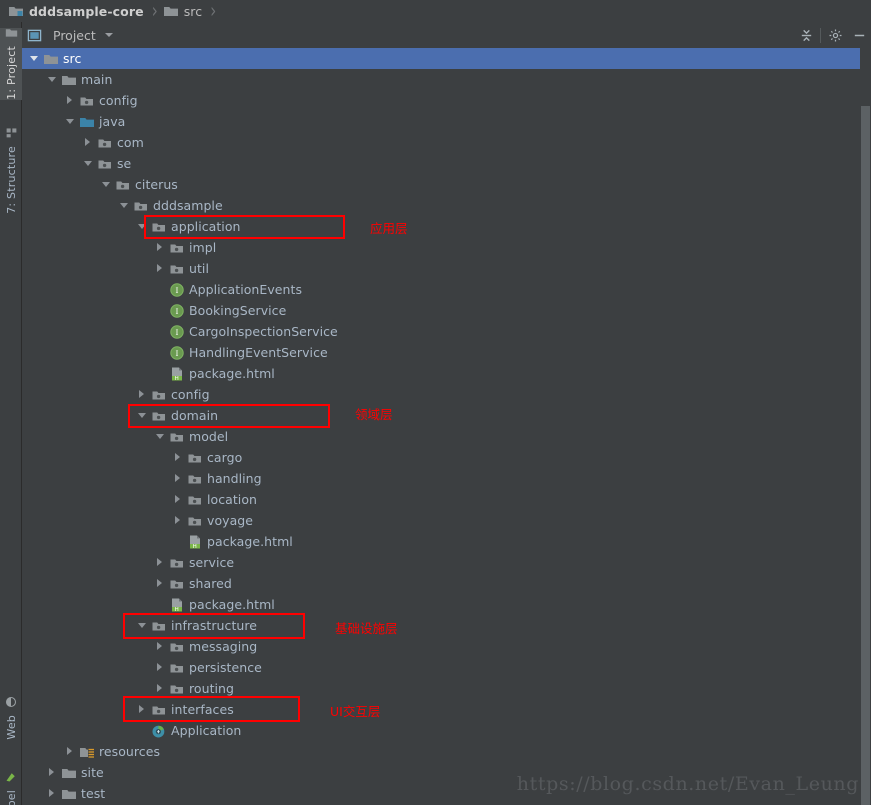  What do you see at coordinates (11, 168) in the screenshot?
I see `tool-tab-structure: 7: Structure` at bounding box center [11, 168].